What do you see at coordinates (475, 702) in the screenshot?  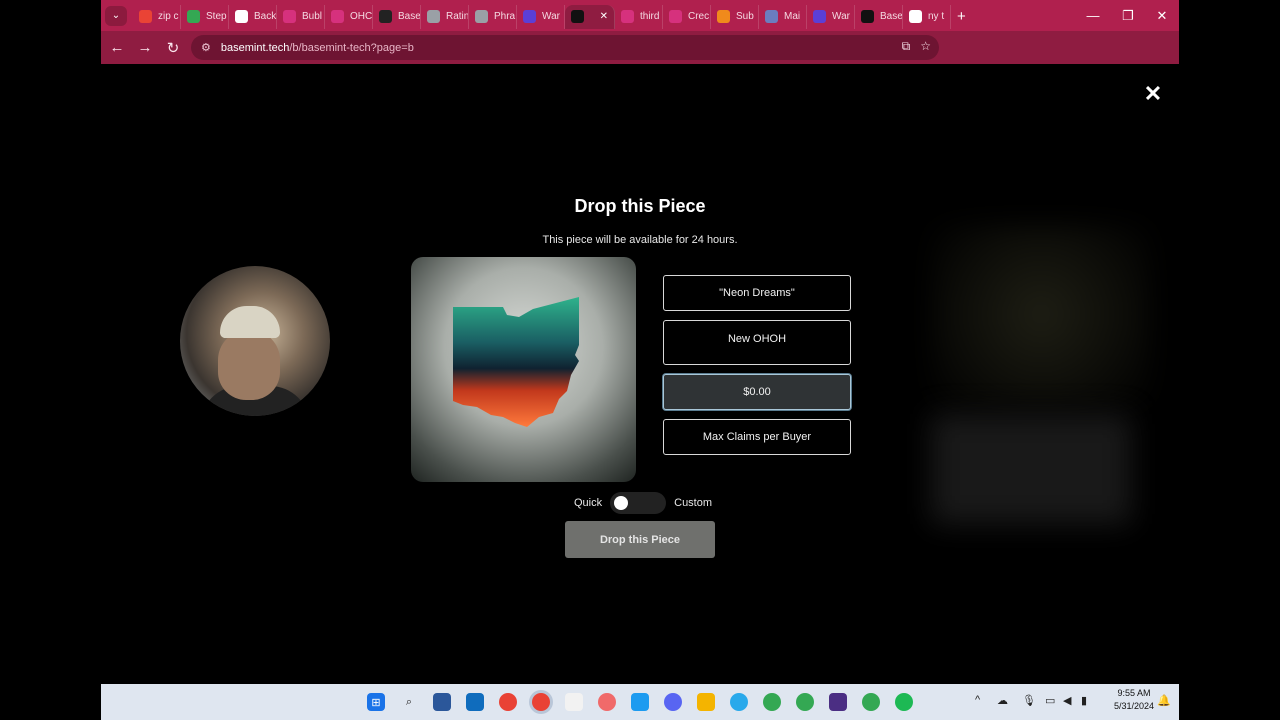 I see `outlook-icon` at bounding box center [475, 702].